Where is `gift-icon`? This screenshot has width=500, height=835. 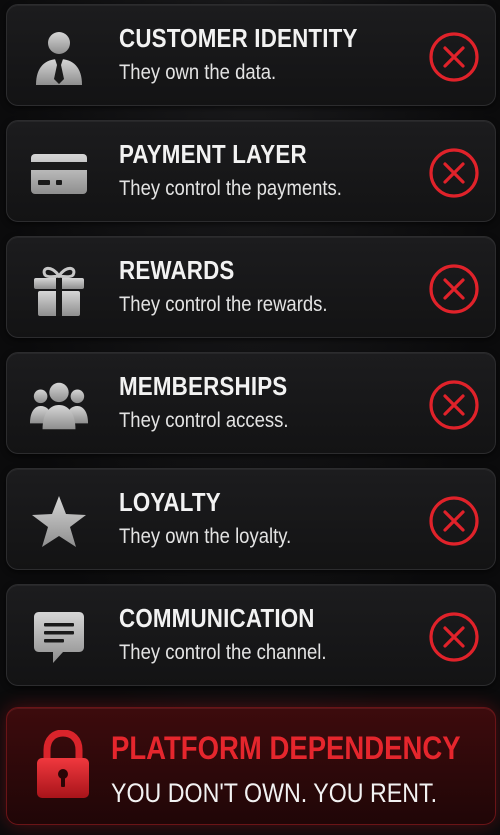
gift-icon is located at coordinates (59, 290).